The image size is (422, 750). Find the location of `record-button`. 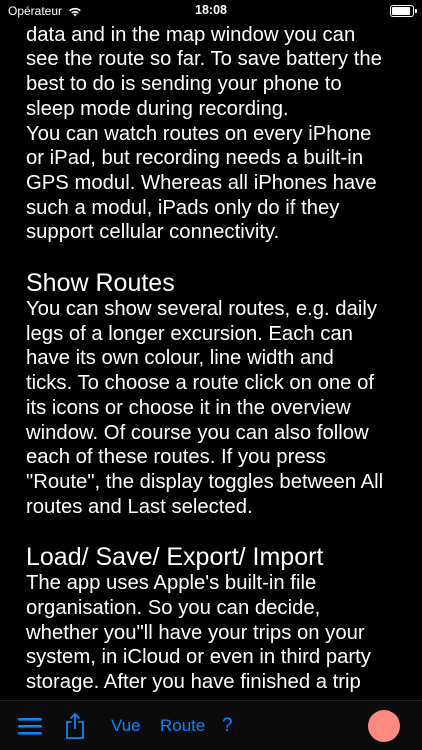

record-button is located at coordinates (384, 725).